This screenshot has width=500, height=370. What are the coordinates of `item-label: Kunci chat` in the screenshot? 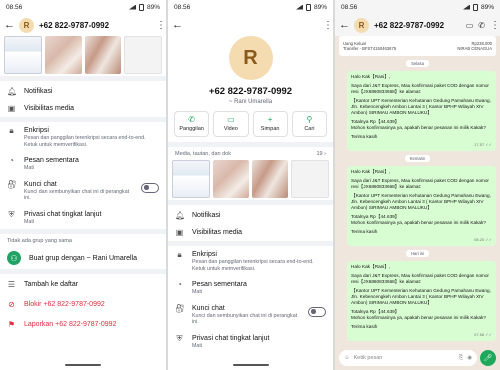 It's located at (40, 184).